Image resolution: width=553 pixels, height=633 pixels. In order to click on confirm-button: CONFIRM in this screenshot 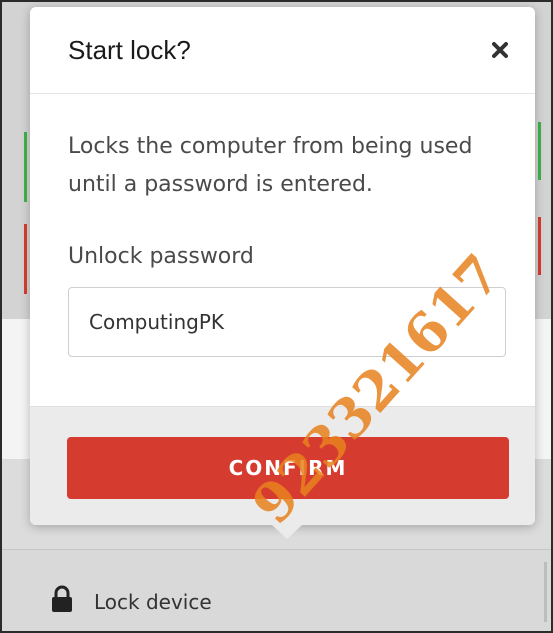, I will do `click(288, 468)`.